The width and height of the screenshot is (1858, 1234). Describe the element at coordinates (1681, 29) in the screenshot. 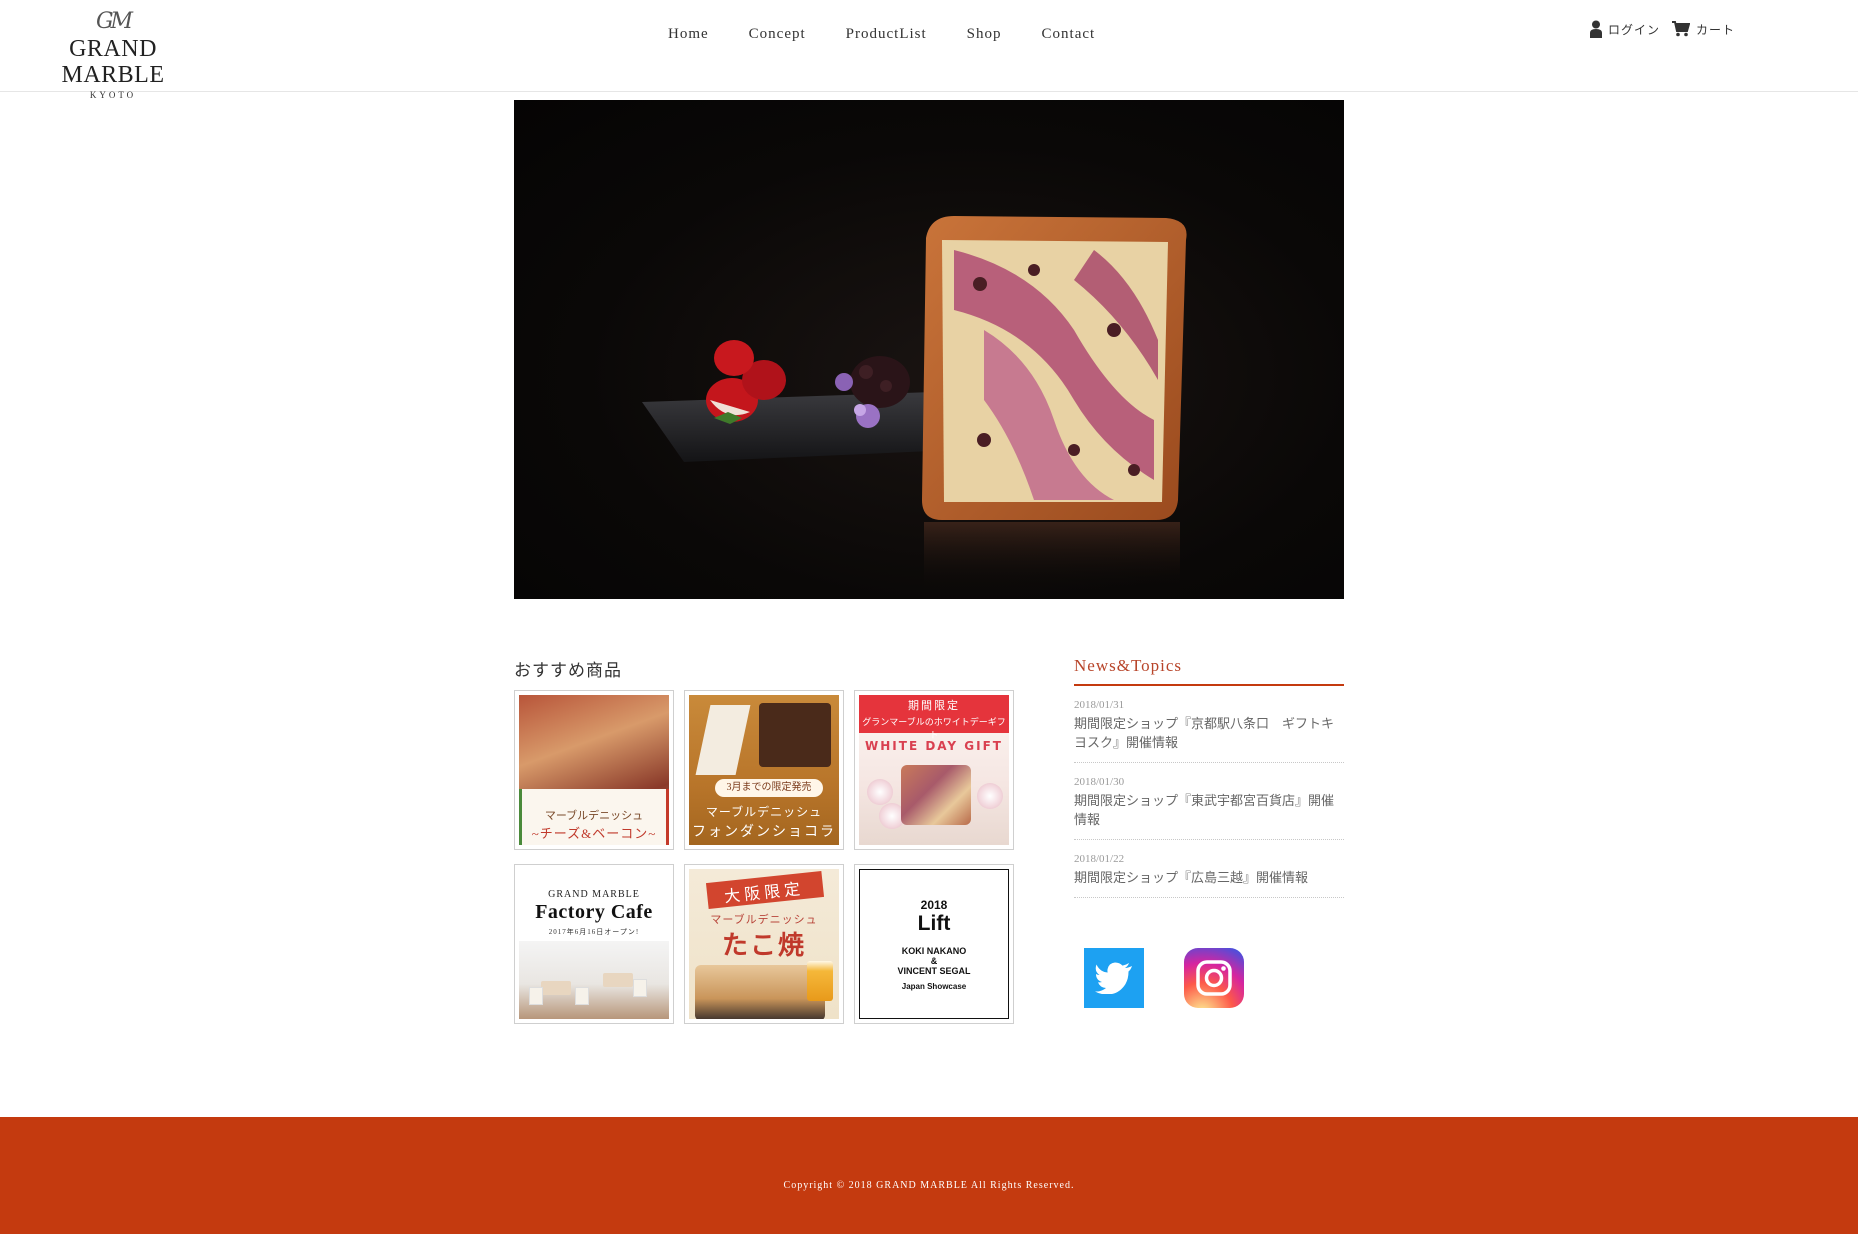

I see `cart-icon` at that location.